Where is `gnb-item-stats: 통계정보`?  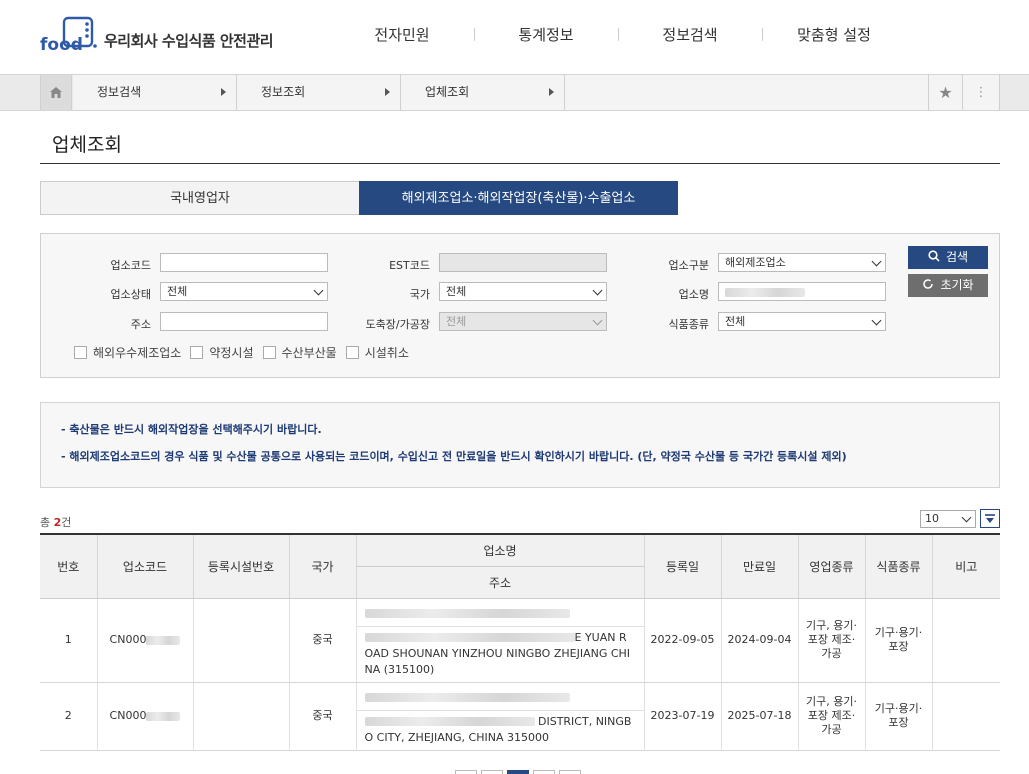 gnb-item-stats: 통계정보 is located at coordinates (546, 34).